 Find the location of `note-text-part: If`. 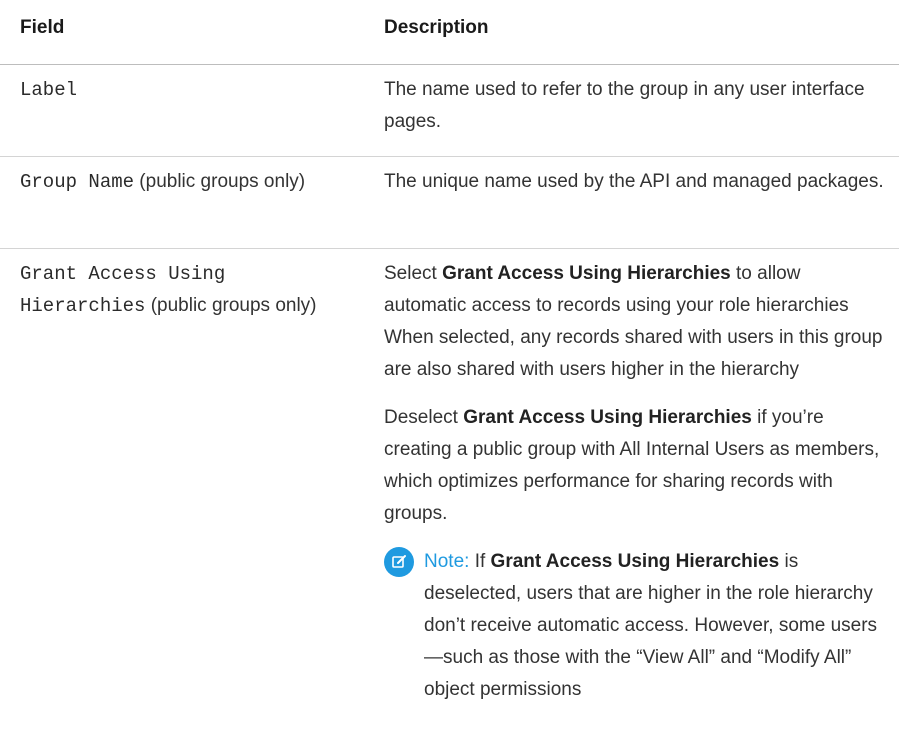

note-text-part: If is located at coordinates (480, 561).